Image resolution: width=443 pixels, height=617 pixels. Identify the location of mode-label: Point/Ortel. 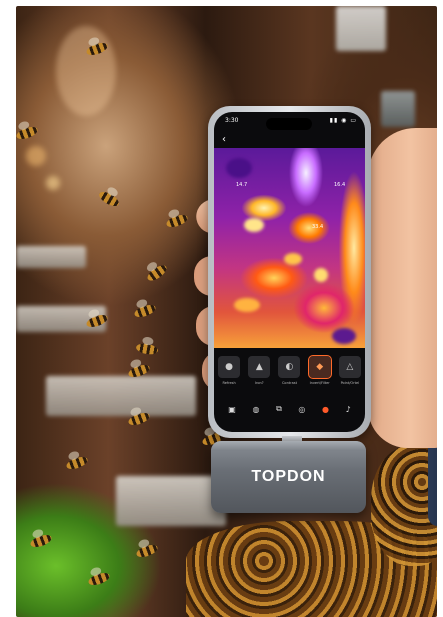
(350, 383).